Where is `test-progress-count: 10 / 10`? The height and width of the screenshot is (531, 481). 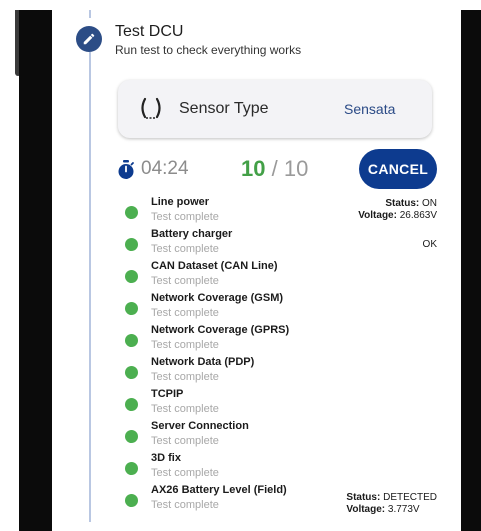 test-progress-count: 10 / 10 is located at coordinates (274, 169).